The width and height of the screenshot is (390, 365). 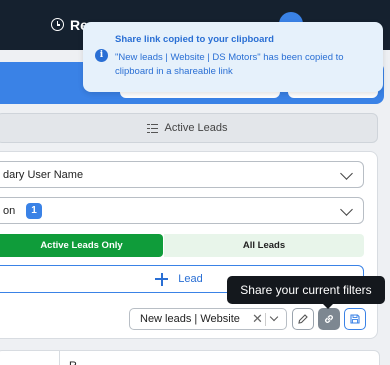 I want to click on saved-filter-select: New leads | Website ✕, so click(x=208, y=319).